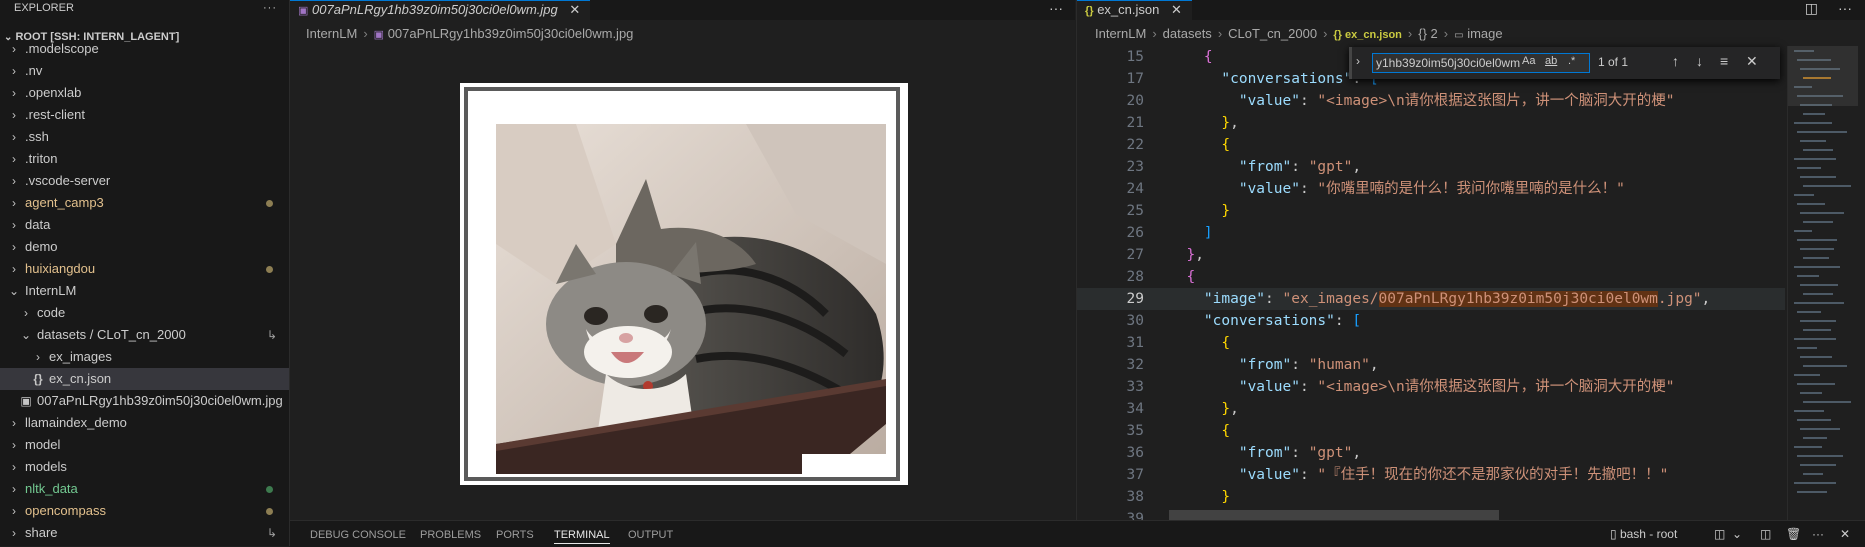  What do you see at coordinates (1134, 10) in the screenshot?
I see `tab-ex-cn-json: {} ex_cn.json ✕` at bounding box center [1134, 10].